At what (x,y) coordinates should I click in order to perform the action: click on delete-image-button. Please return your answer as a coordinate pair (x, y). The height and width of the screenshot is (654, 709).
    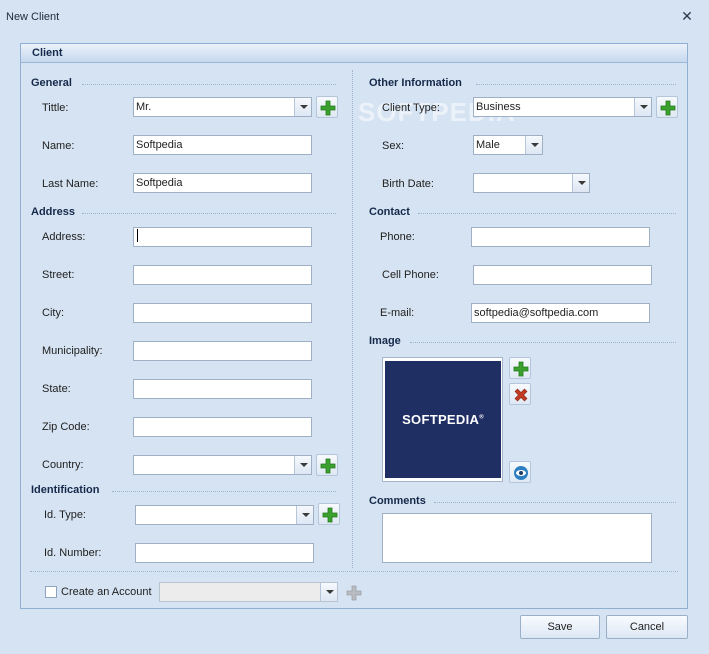
    Looking at the image, I should click on (520, 394).